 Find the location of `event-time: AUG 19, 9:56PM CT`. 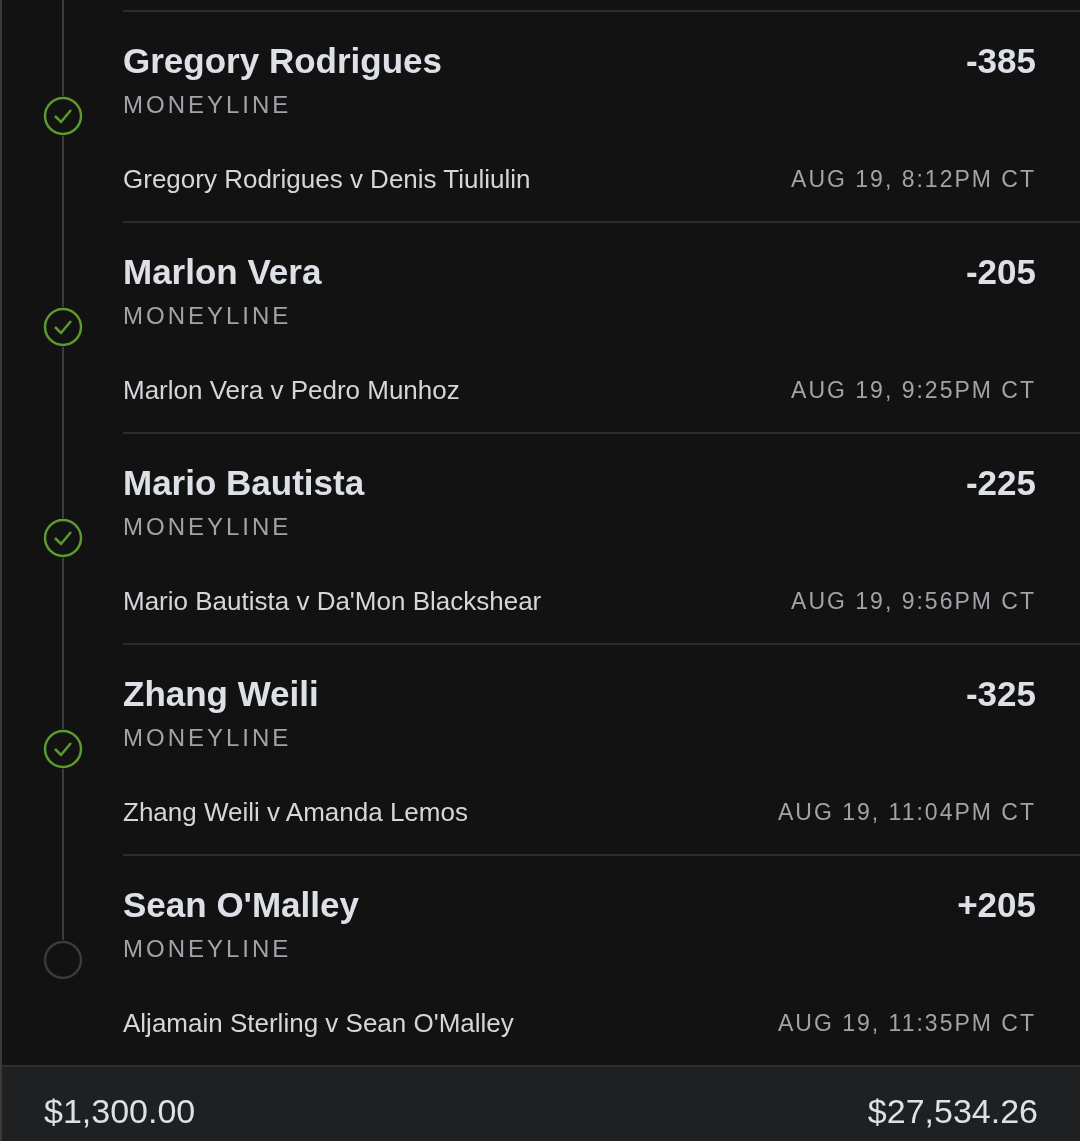

event-time: AUG 19, 9:56PM CT is located at coordinates (913, 601).